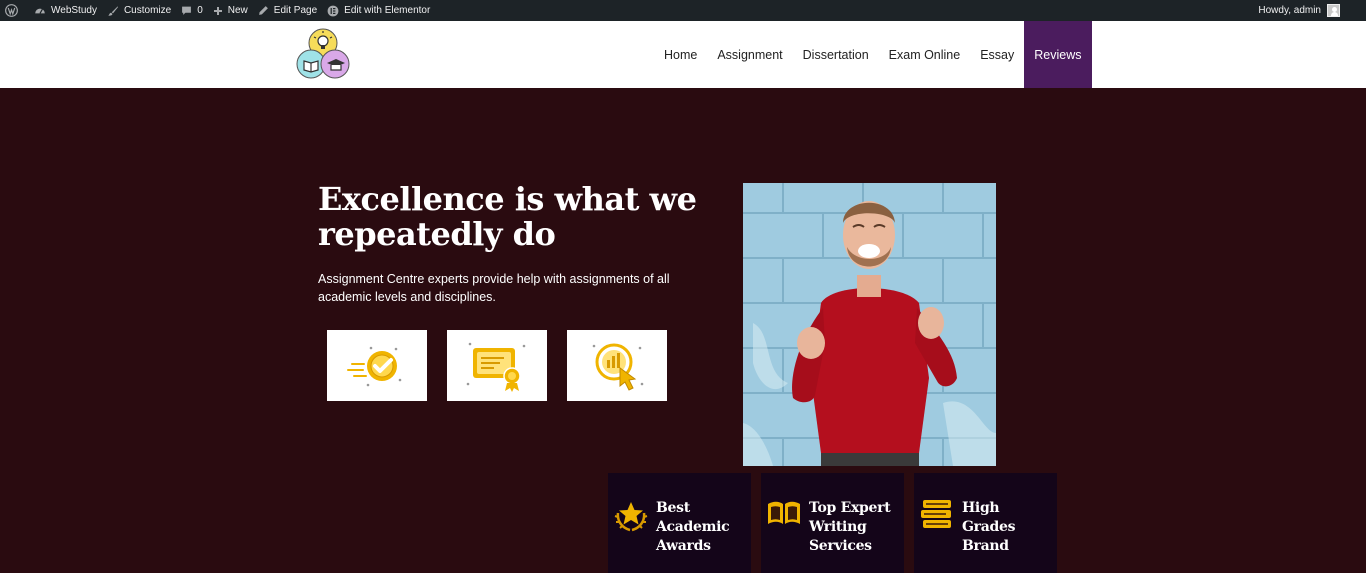 The image size is (1366, 573). I want to click on comments-link: 0, so click(192, 10).